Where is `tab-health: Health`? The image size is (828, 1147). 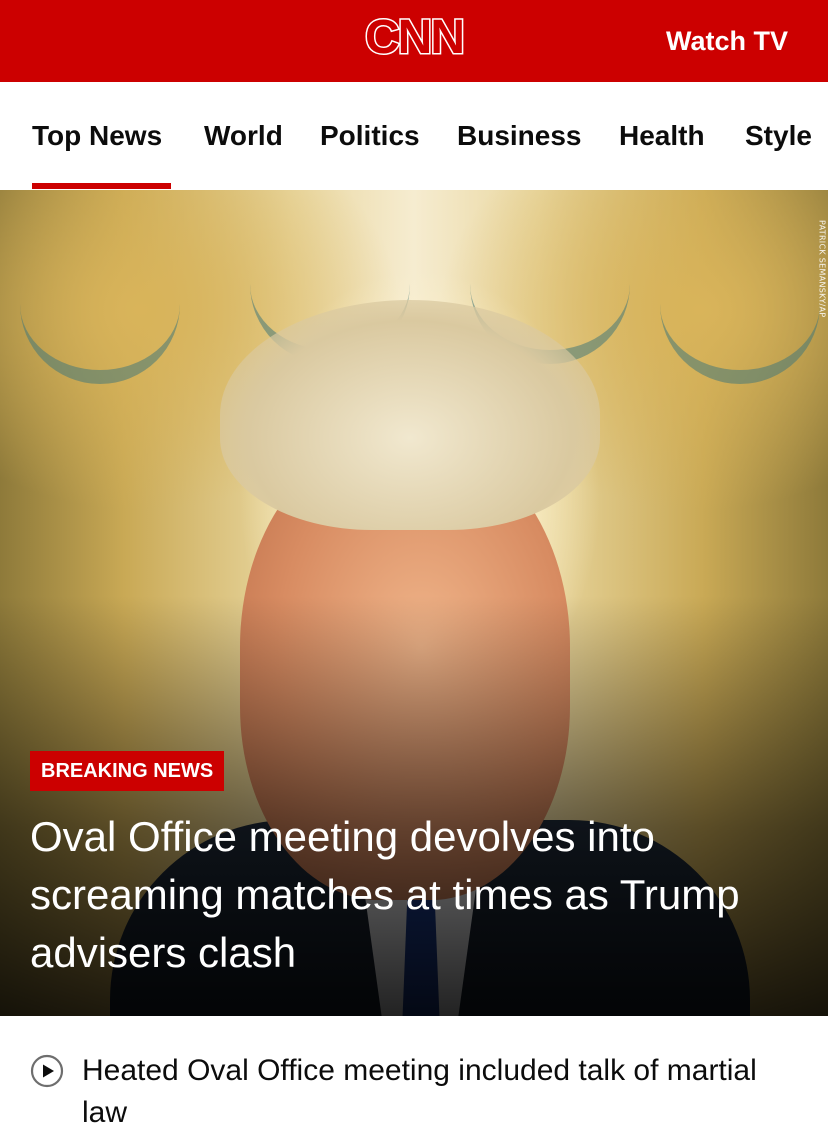
tab-health: Health is located at coordinates (662, 136).